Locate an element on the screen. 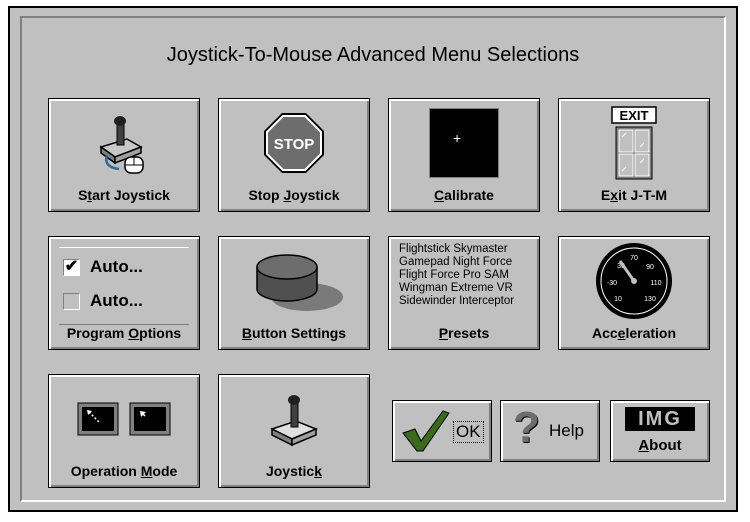 The height and width of the screenshot is (522, 750). button-settings-button: Button Settings is located at coordinates (294, 293).